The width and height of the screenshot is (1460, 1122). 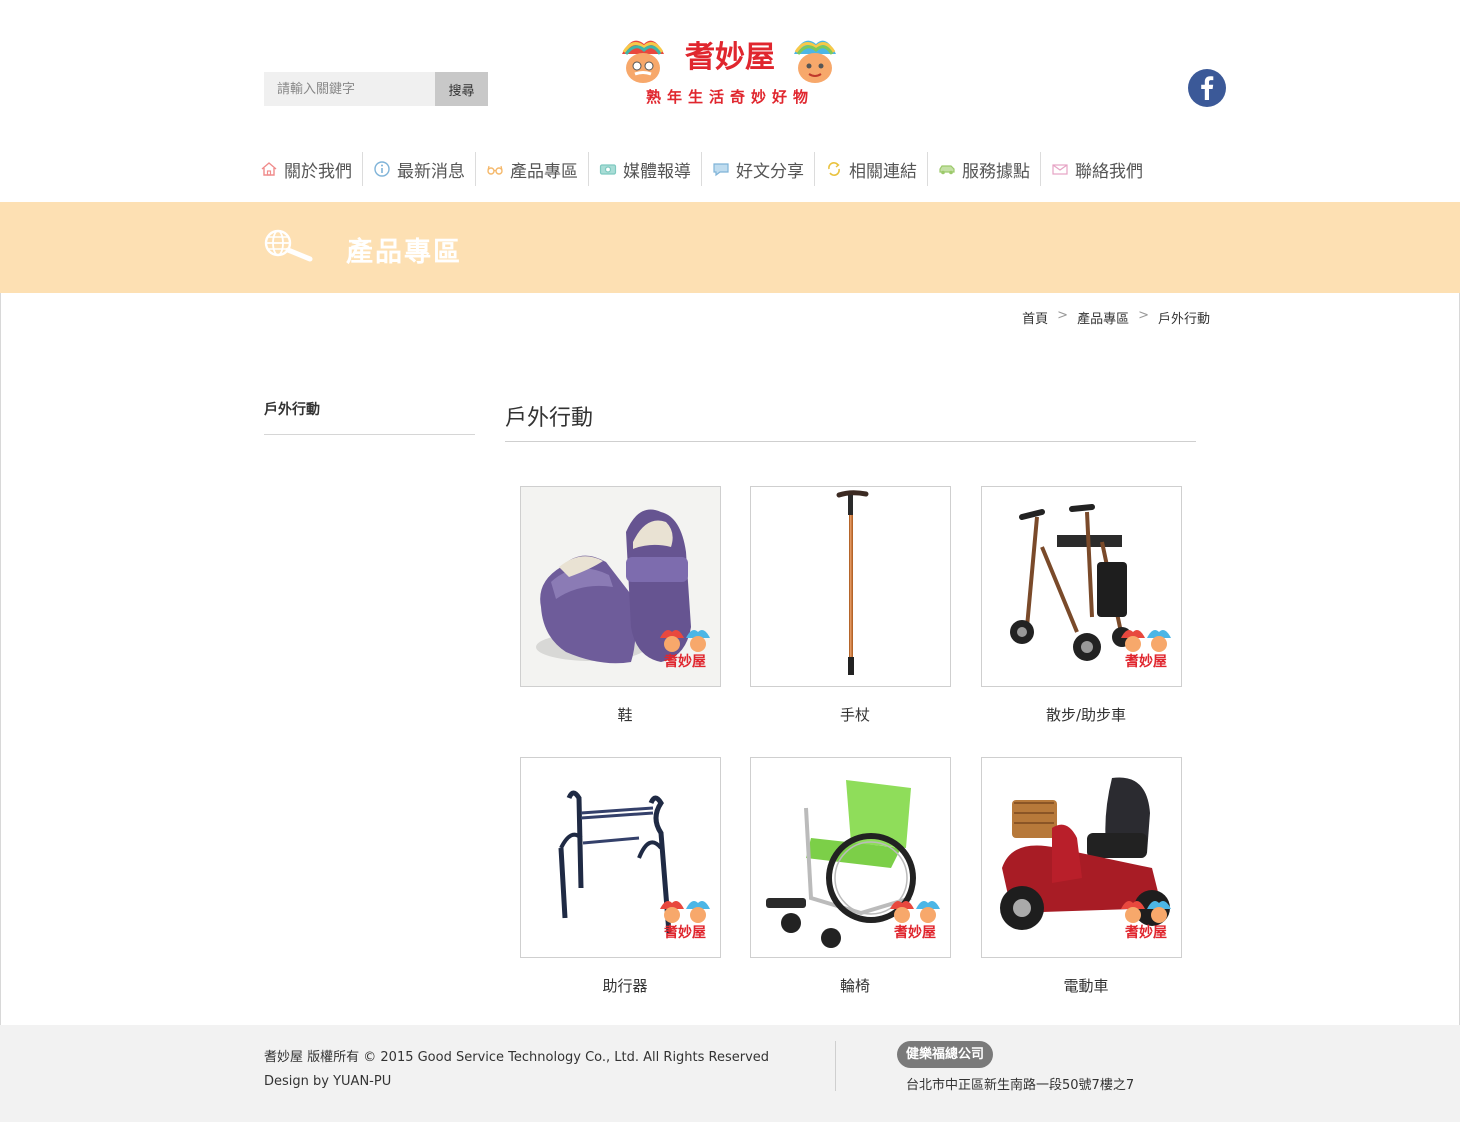 I want to click on glasses-icon, so click(x=495, y=170).